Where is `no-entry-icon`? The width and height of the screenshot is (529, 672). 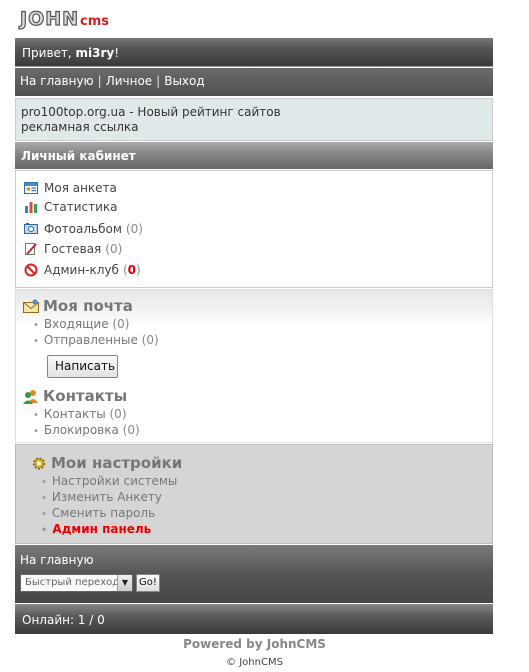
no-entry-icon is located at coordinates (31, 270).